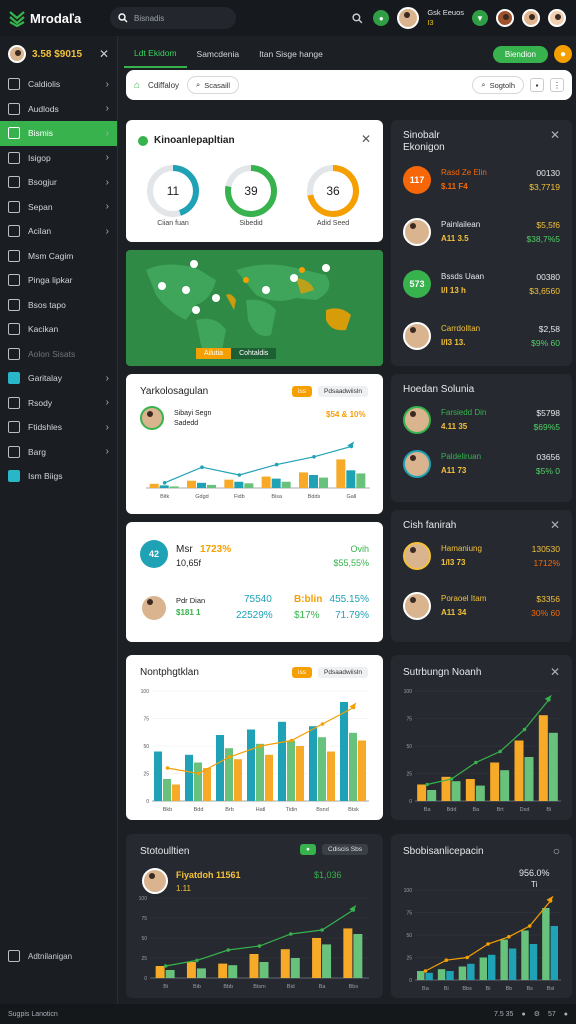 This screenshot has width=576, height=1024. Describe the element at coordinates (58, 305) in the screenshot. I see `sidebar-item-9: Bsos tapo` at that location.